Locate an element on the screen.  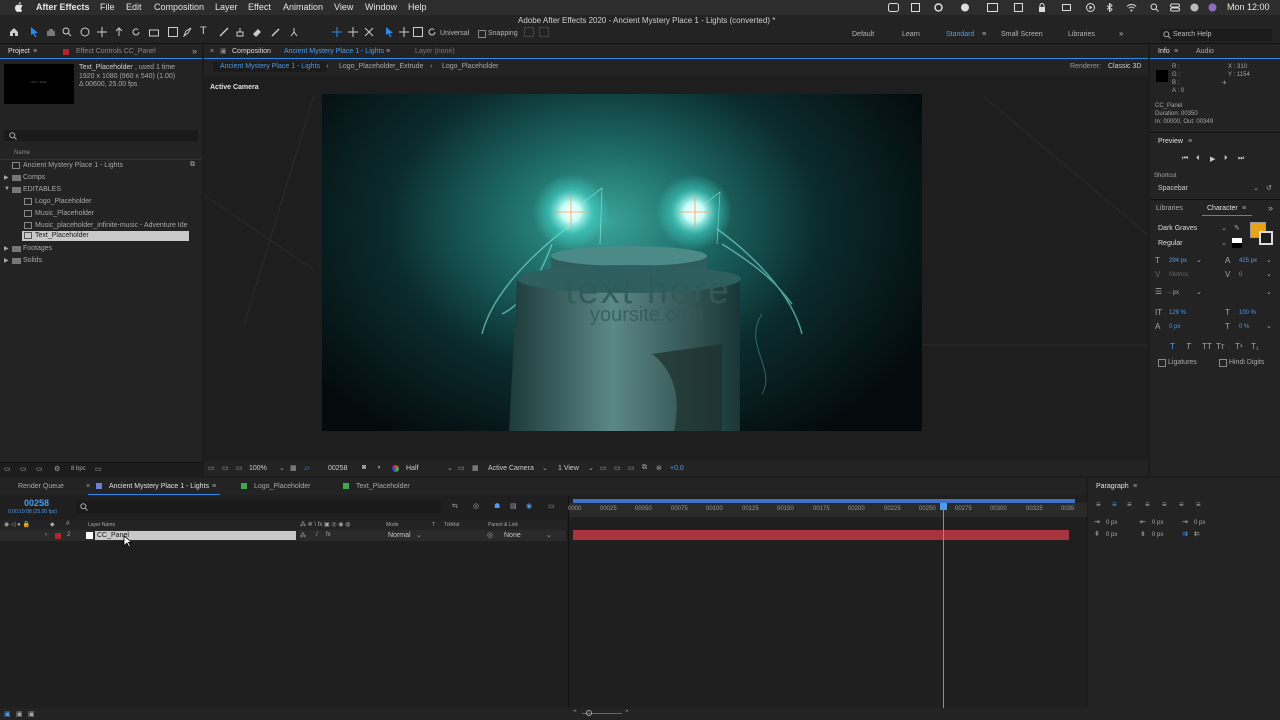
apple-menu is located at coordinates (18, 7).